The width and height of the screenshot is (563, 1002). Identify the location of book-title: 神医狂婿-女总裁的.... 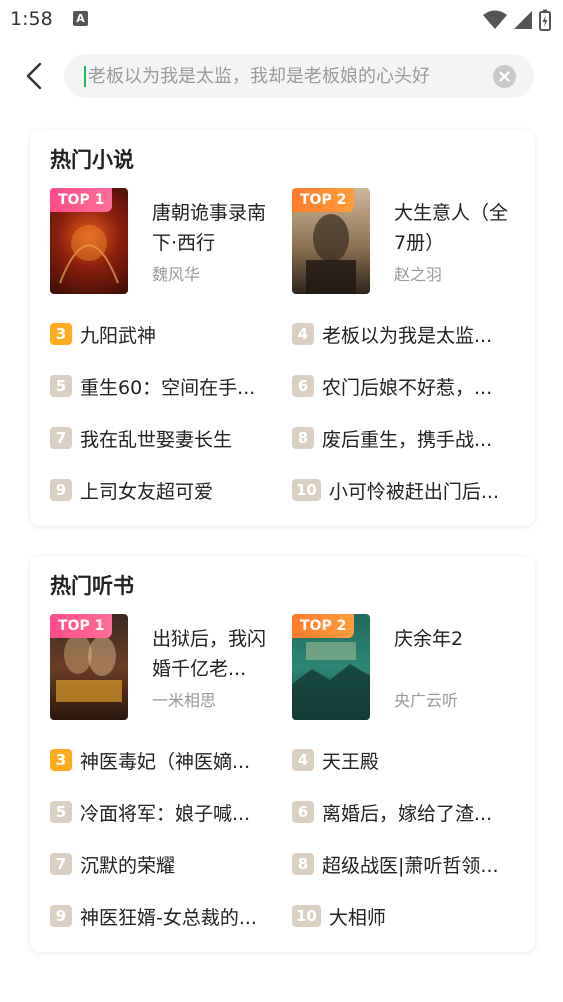
(168, 917).